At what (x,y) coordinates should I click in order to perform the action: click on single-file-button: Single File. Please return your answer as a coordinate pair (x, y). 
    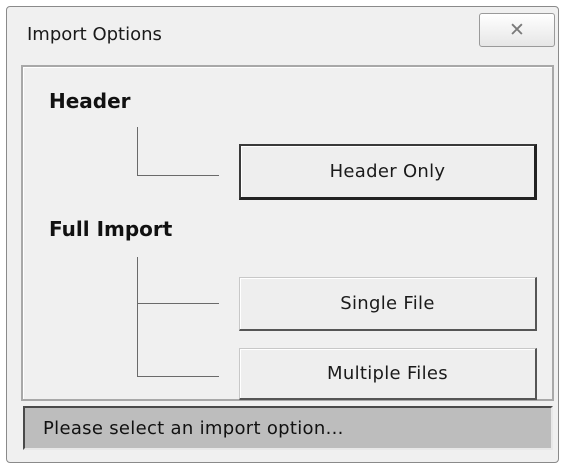
    Looking at the image, I should click on (388, 304).